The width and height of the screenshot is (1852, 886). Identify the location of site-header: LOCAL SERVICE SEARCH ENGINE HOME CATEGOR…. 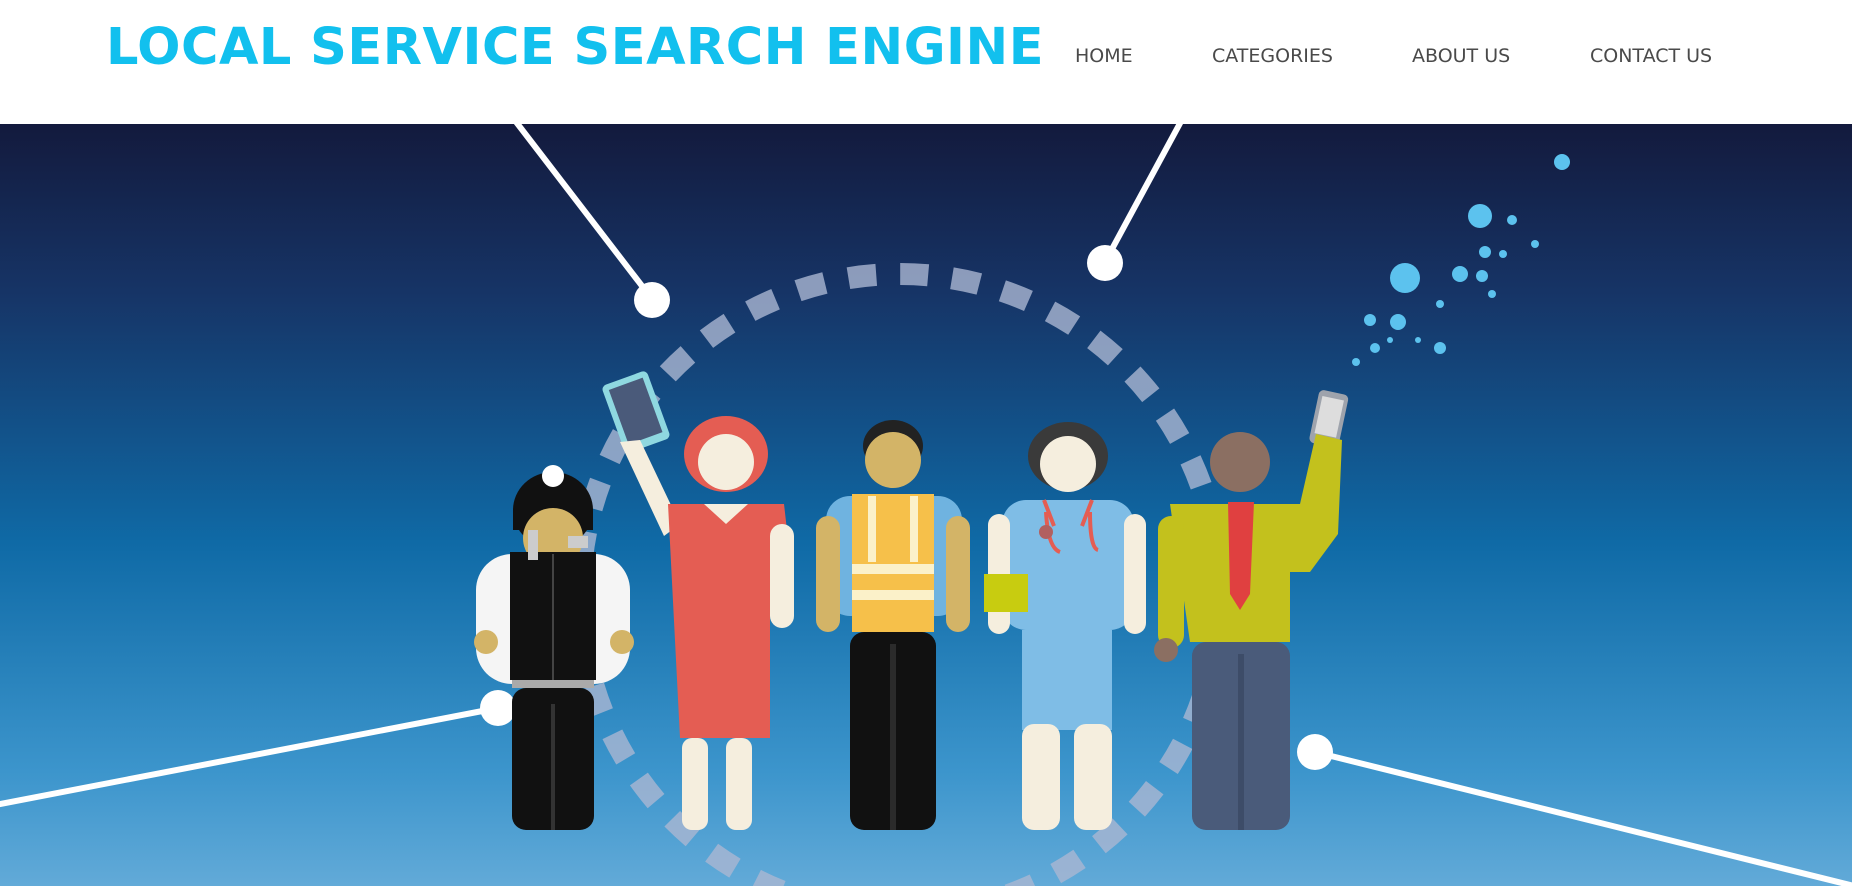
(926, 62).